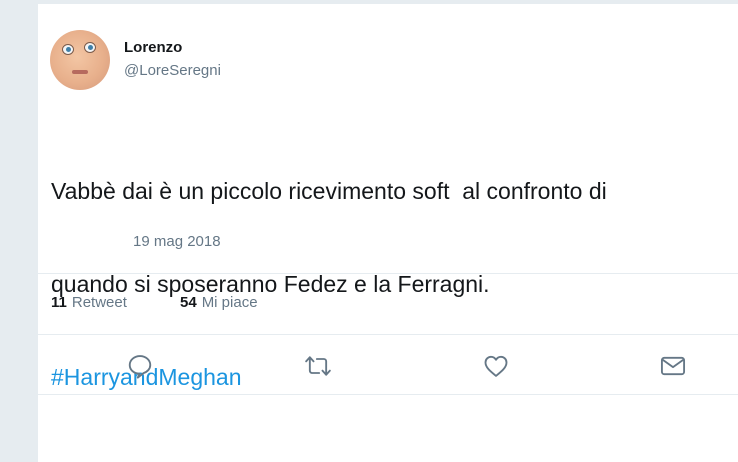 This screenshot has height=462, width=738. I want to click on avatar-left-eye, so click(68, 49).